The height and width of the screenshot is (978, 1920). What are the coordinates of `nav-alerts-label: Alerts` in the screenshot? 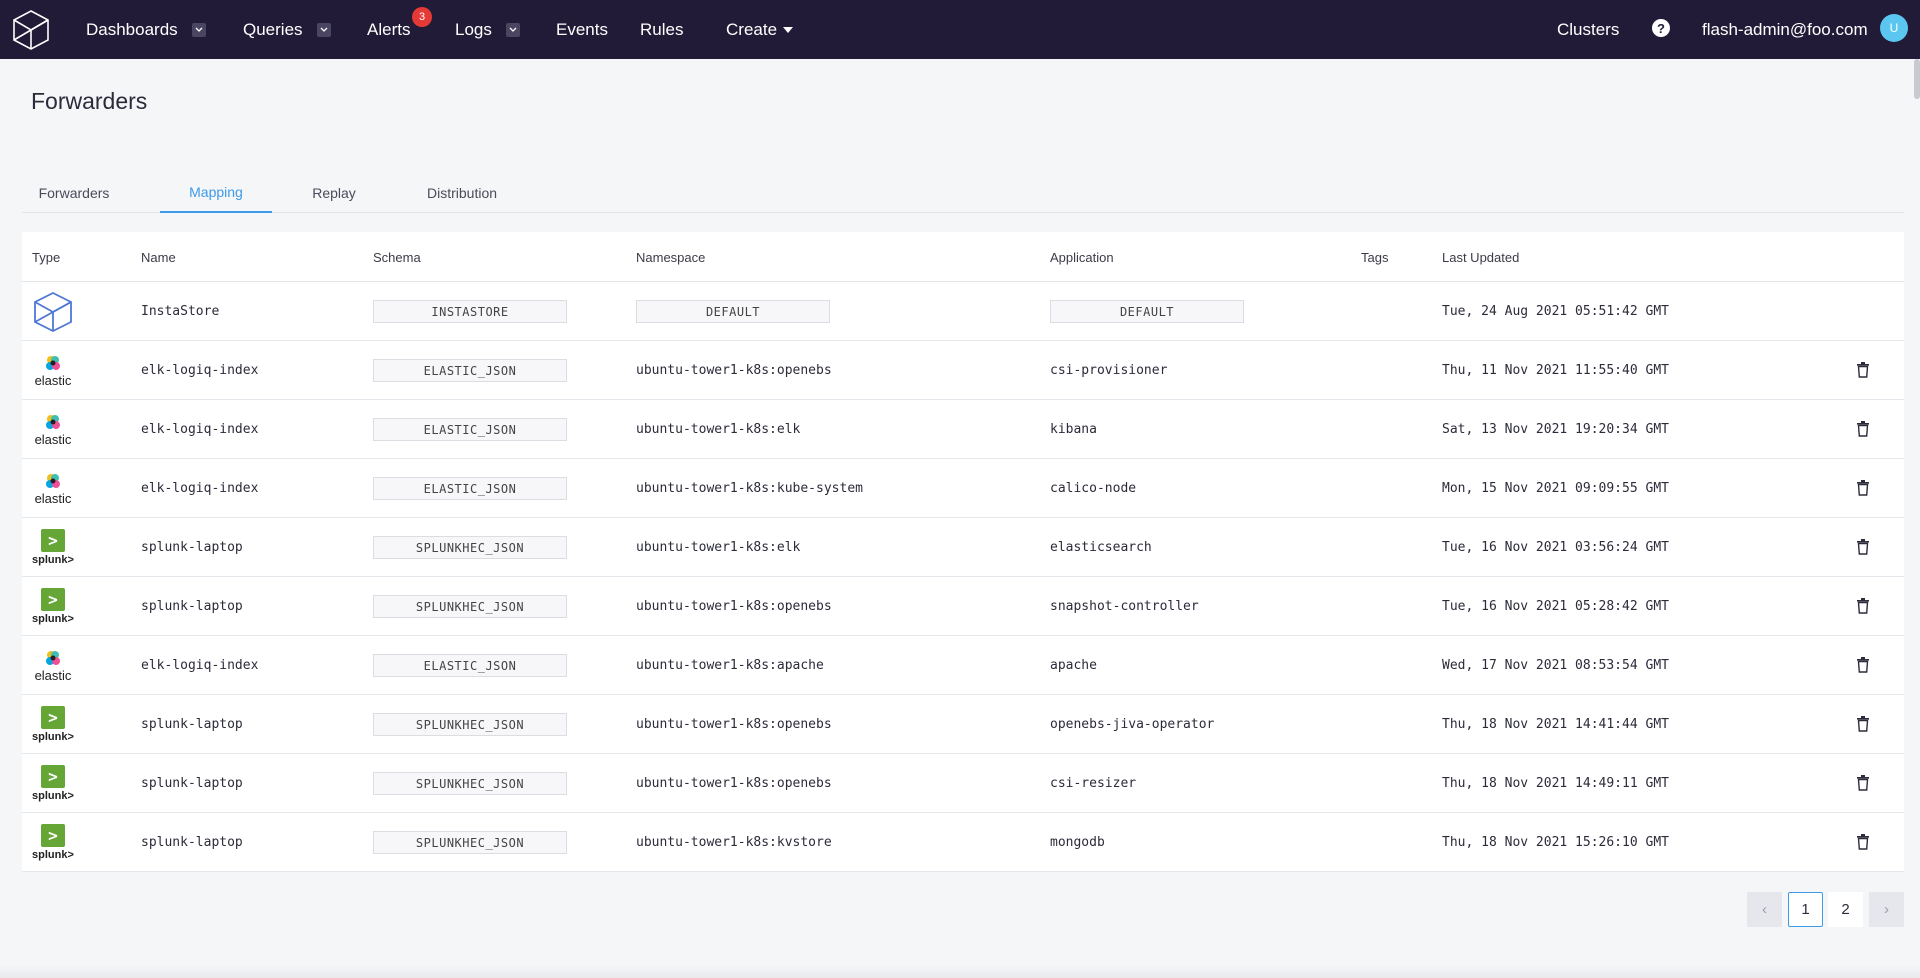 It's located at (389, 29).